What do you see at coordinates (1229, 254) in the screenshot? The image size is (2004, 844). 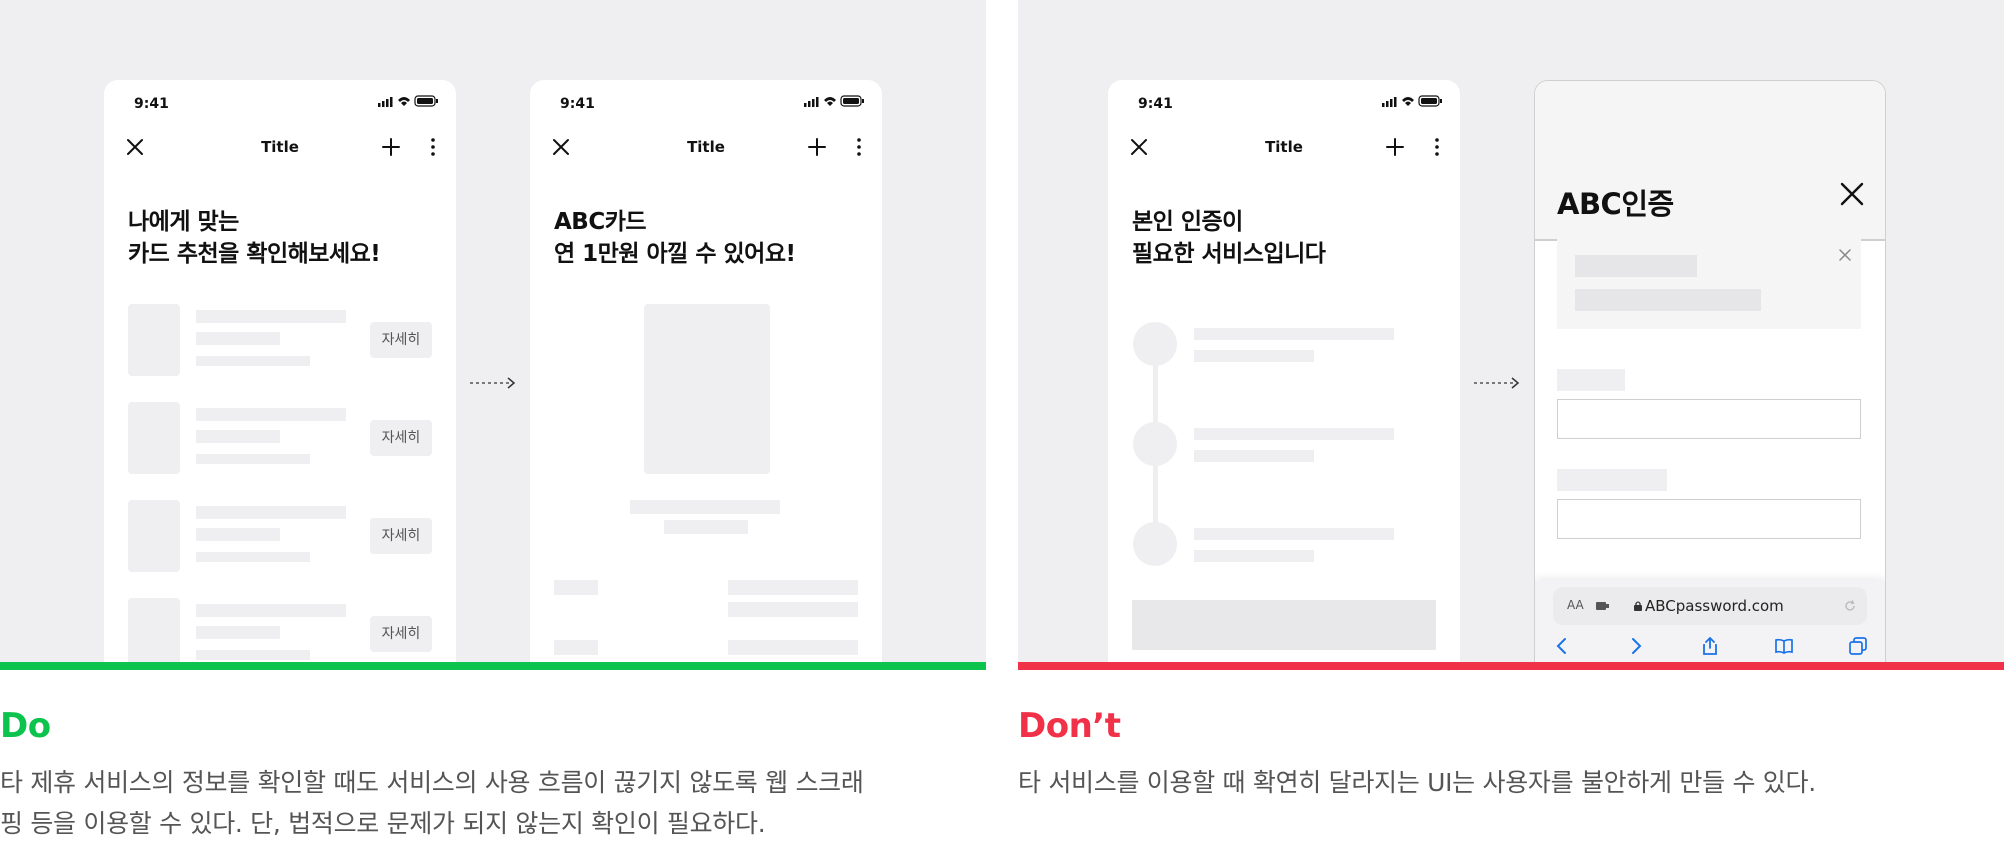 I see `headline-line-2: 필요한 서비스입니다` at bounding box center [1229, 254].